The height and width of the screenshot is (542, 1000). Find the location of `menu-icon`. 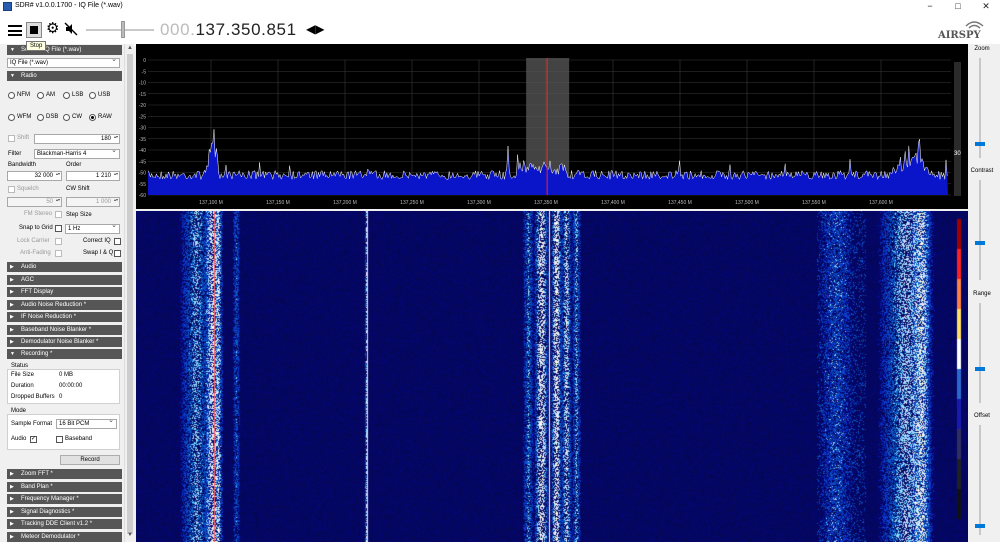

menu-icon is located at coordinates (15, 30).